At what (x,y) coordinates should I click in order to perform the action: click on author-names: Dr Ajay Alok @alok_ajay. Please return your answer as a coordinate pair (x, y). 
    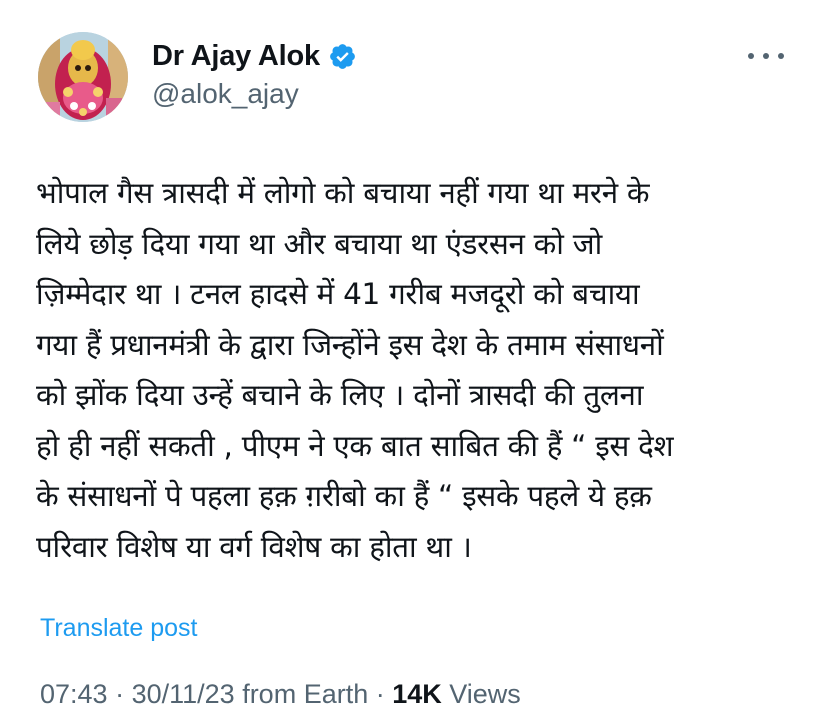
    Looking at the image, I should click on (254, 73).